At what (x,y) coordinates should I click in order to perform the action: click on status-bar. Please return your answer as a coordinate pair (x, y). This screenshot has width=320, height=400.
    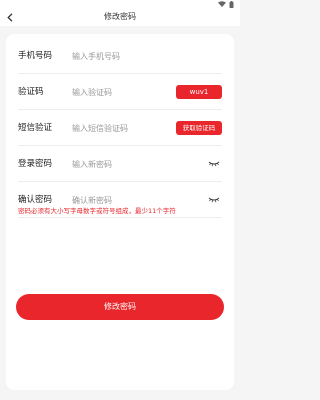
    Looking at the image, I should click on (120, 4).